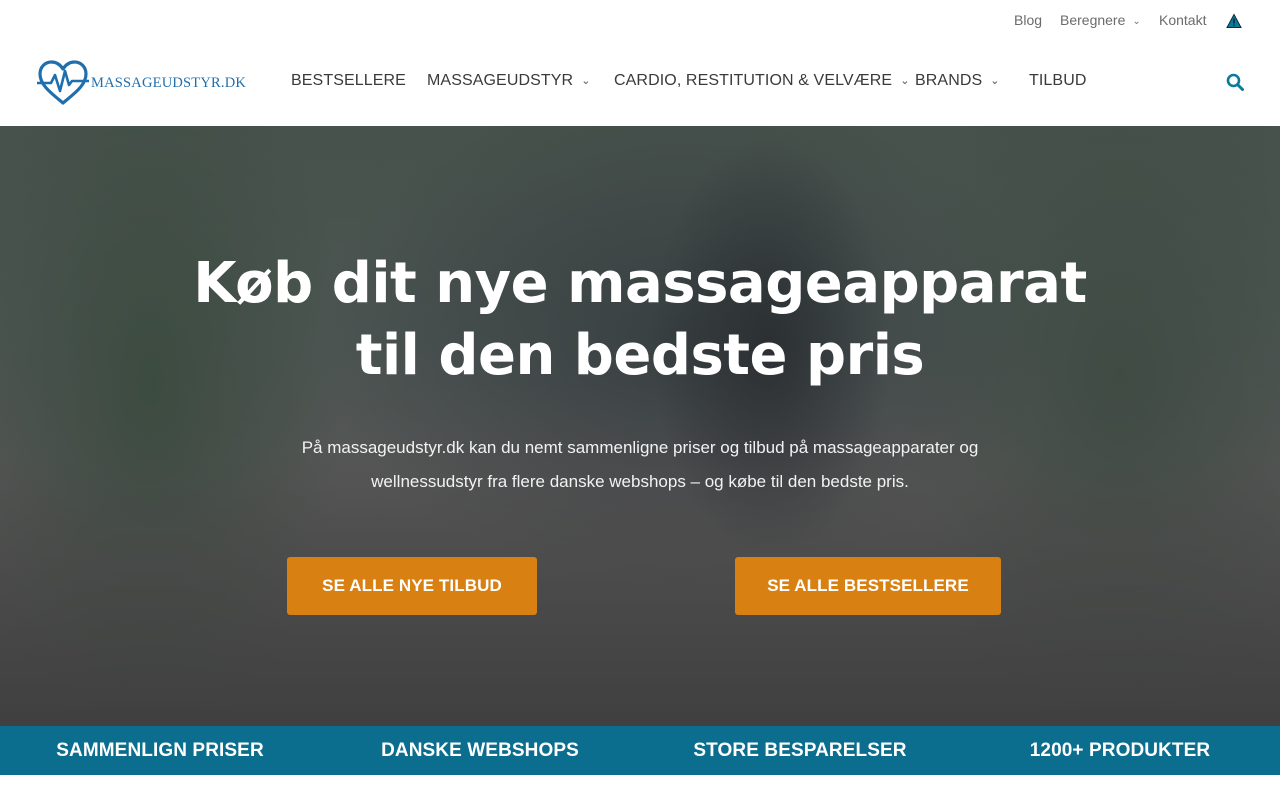 The width and height of the screenshot is (1280, 800). What do you see at coordinates (63, 82) in the screenshot?
I see `heart-pulse-icon` at bounding box center [63, 82].